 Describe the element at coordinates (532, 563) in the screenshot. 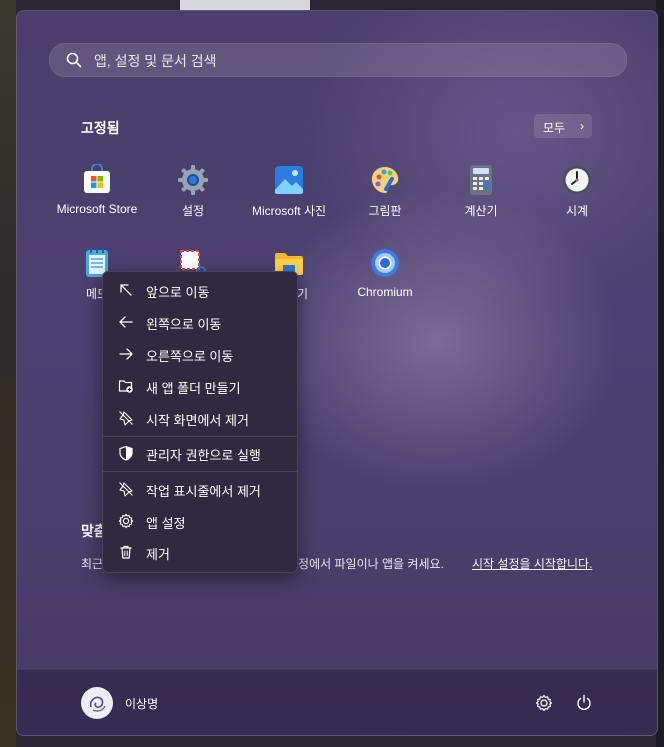

I see `start-settings-link: 시작 설정을 시작합니다.` at that location.